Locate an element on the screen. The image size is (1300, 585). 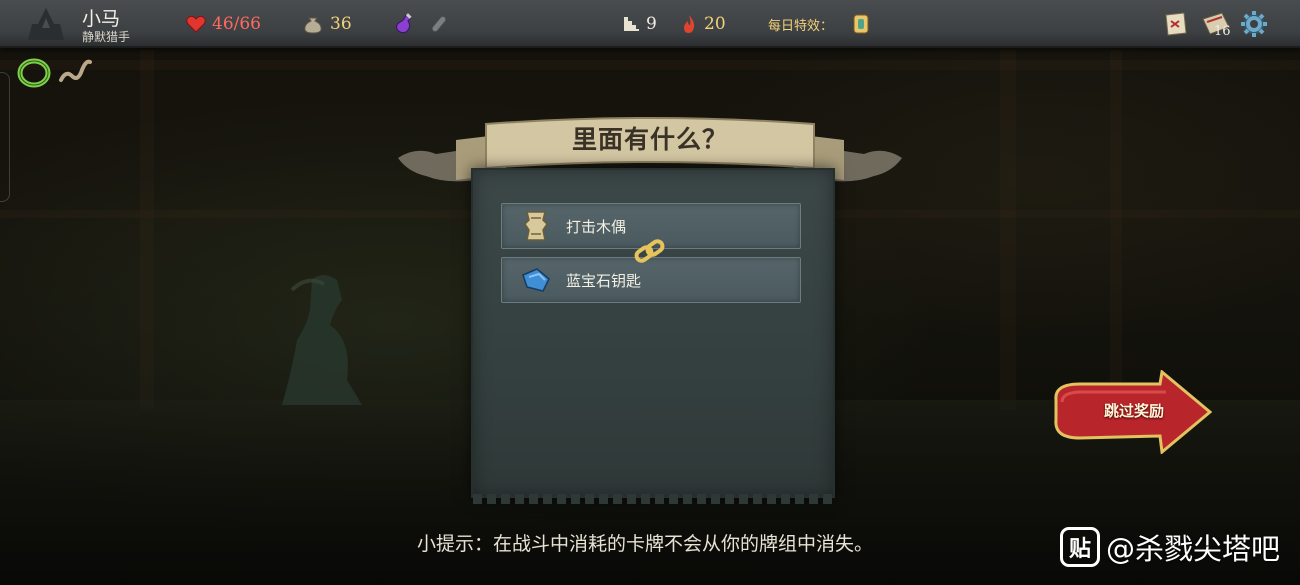
forum-watermark: 贴 @杀戮尖塔吧 is located at coordinates (1169, 547).